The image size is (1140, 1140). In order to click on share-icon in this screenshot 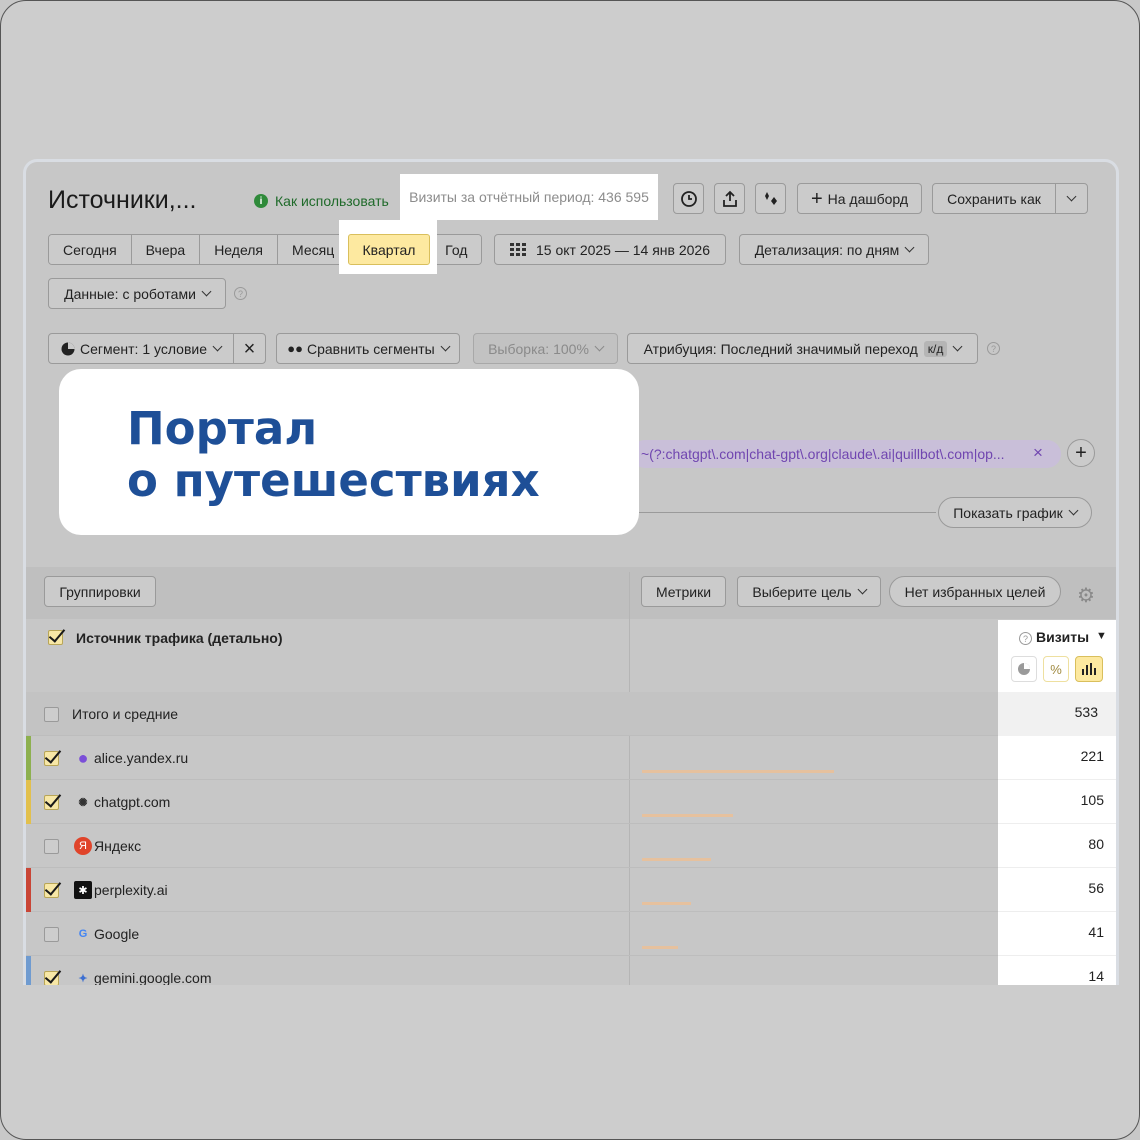, I will do `click(729, 198)`.